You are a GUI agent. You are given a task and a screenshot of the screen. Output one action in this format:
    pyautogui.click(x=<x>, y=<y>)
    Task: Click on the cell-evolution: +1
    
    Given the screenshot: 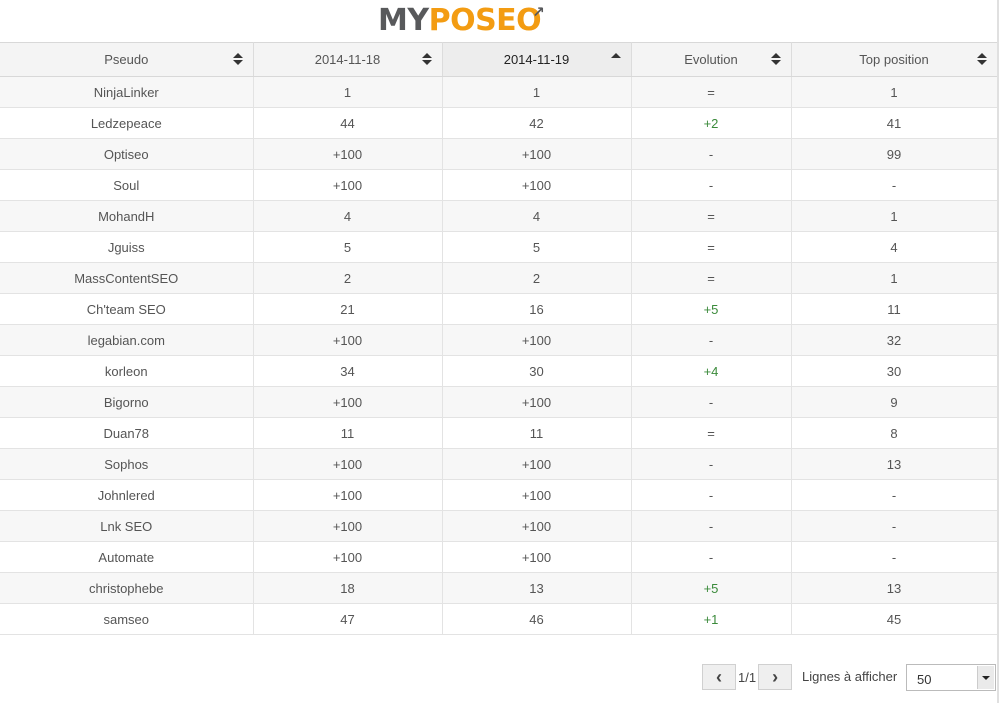 What is the action you would take?
    pyautogui.click(x=711, y=619)
    